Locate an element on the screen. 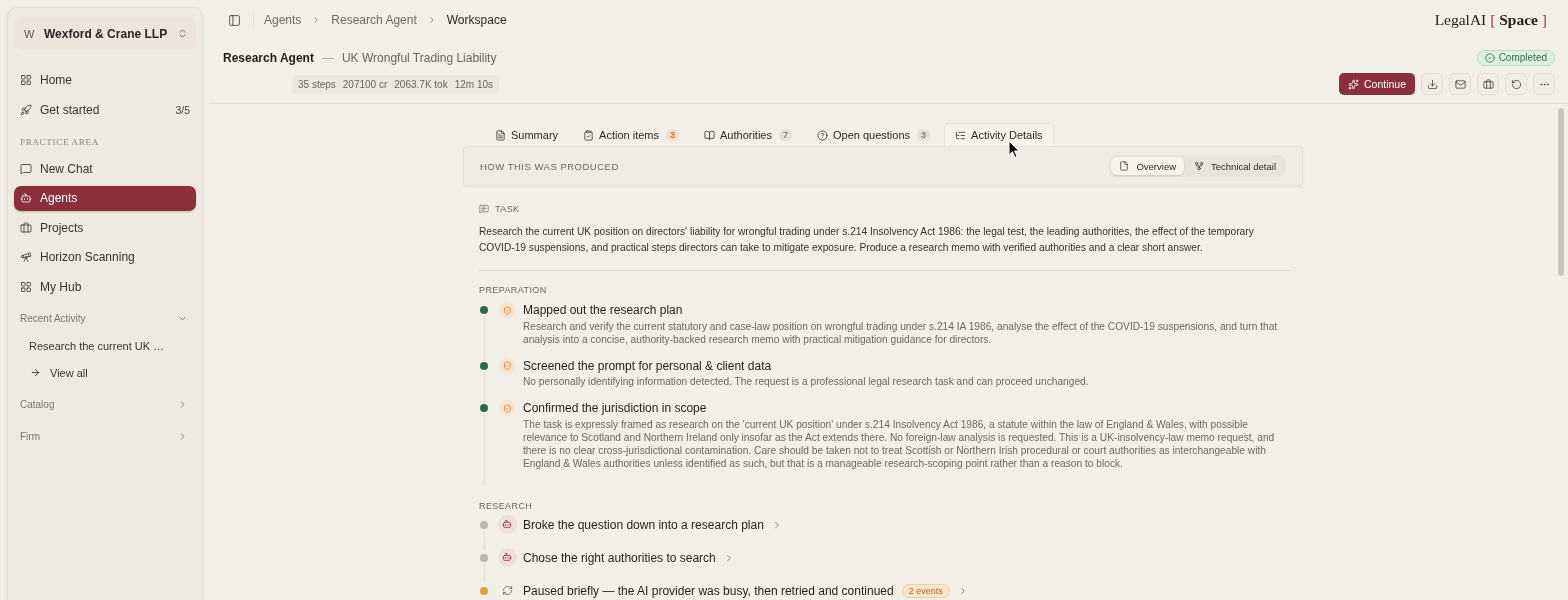 This screenshot has width=1568, height=600. rocket-icon is located at coordinates (26, 109).